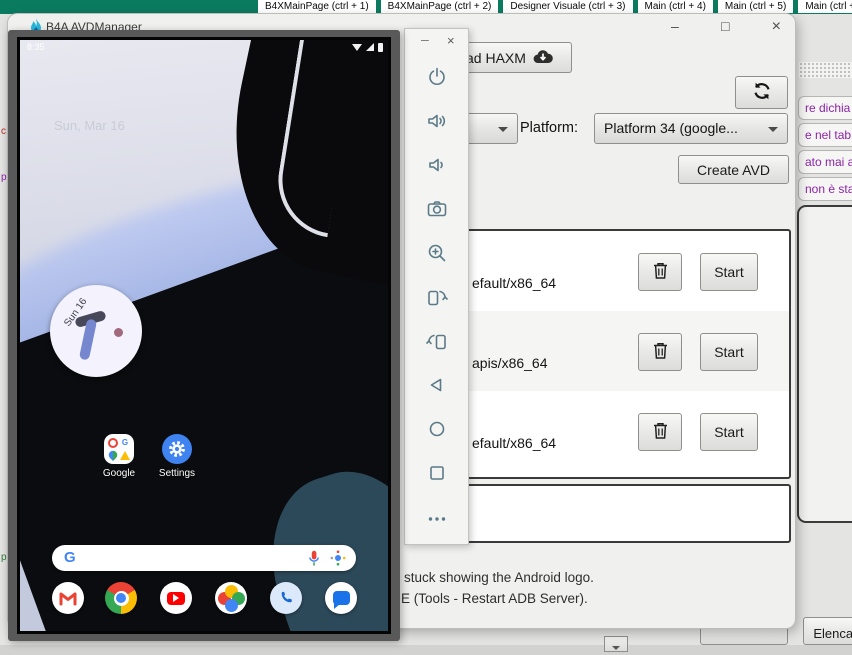  What do you see at coordinates (96, 331) in the screenshot?
I see `analog-clock-widget: Sun 16` at bounding box center [96, 331].